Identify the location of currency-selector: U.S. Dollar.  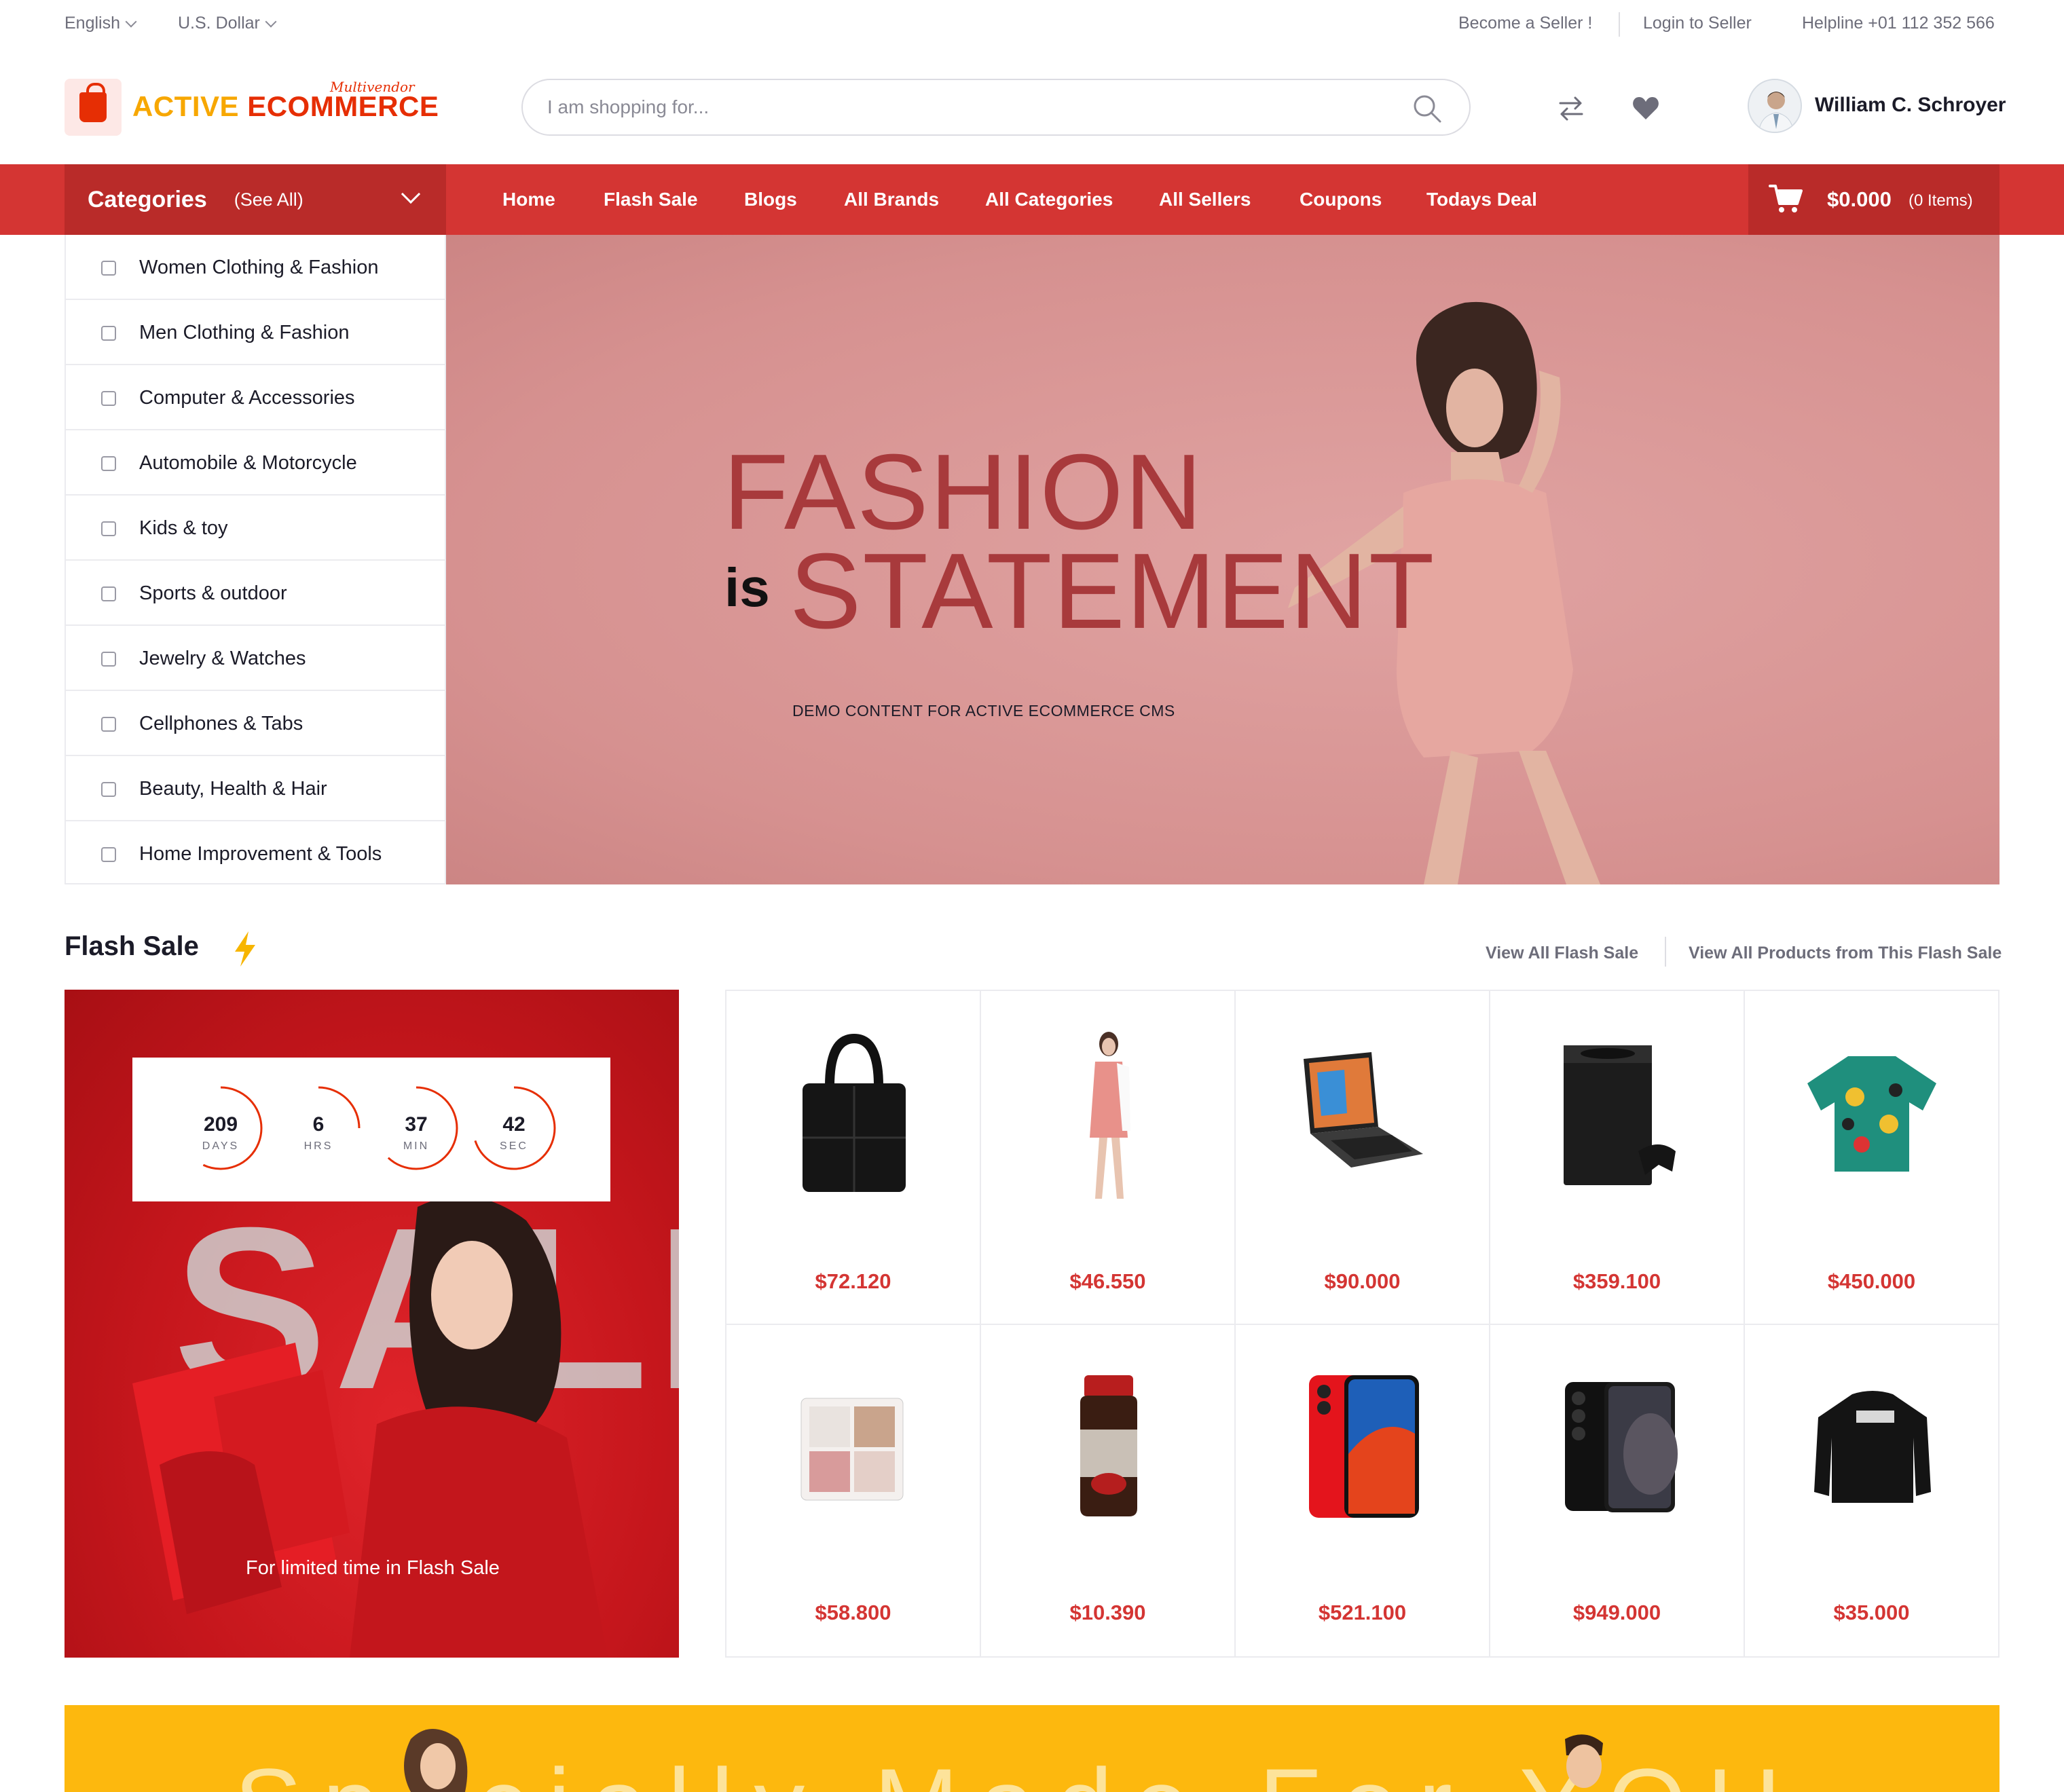
(227, 24).